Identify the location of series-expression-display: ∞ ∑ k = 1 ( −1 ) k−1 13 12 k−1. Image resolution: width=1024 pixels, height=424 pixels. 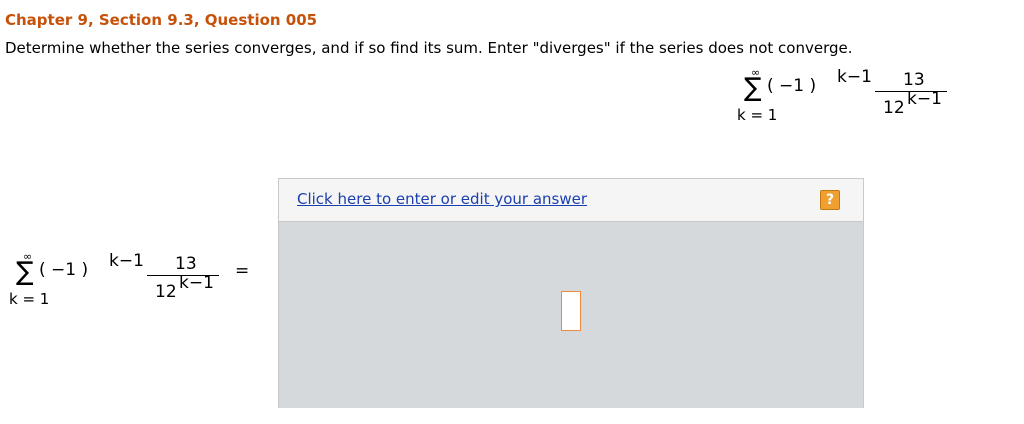
(852, 101).